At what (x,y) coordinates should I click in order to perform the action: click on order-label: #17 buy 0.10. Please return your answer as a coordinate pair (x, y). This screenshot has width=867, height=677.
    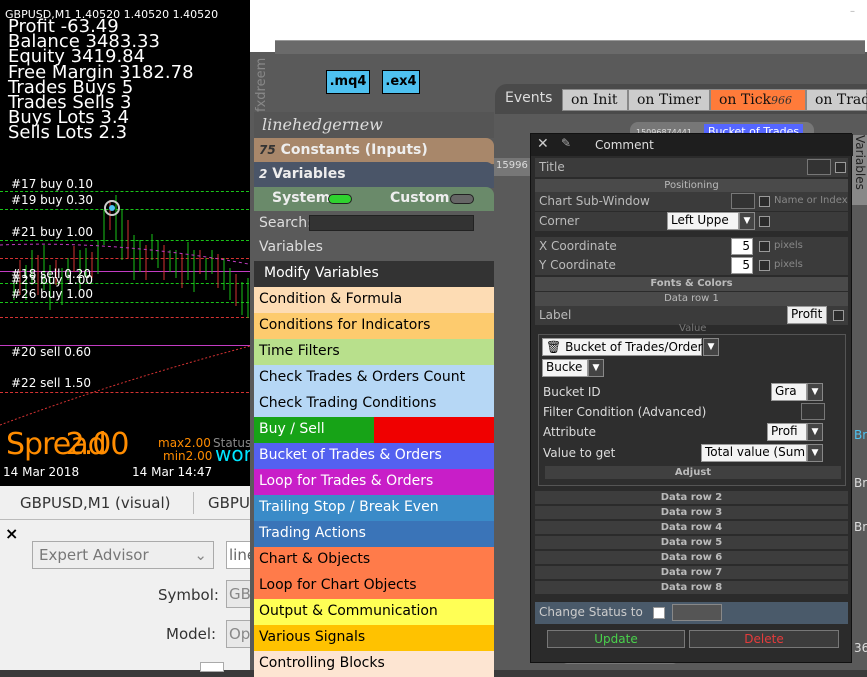
    Looking at the image, I should click on (52, 184).